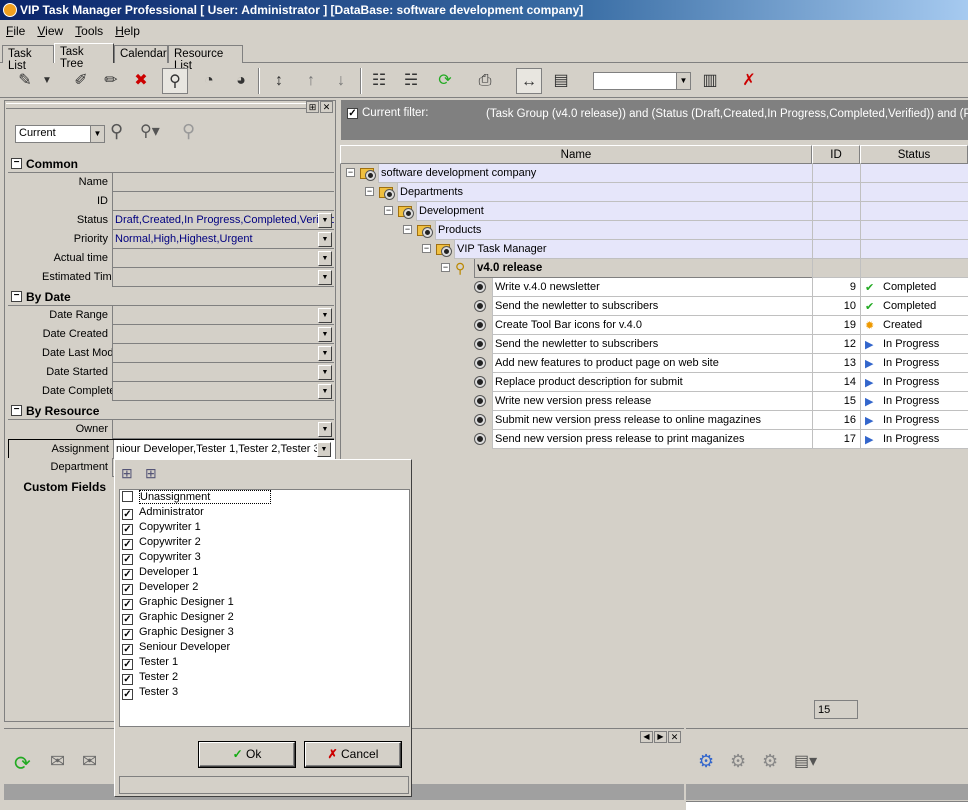 This screenshot has height=810, width=968. What do you see at coordinates (15, 31) in the screenshot?
I see `menu-file: File` at bounding box center [15, 31].